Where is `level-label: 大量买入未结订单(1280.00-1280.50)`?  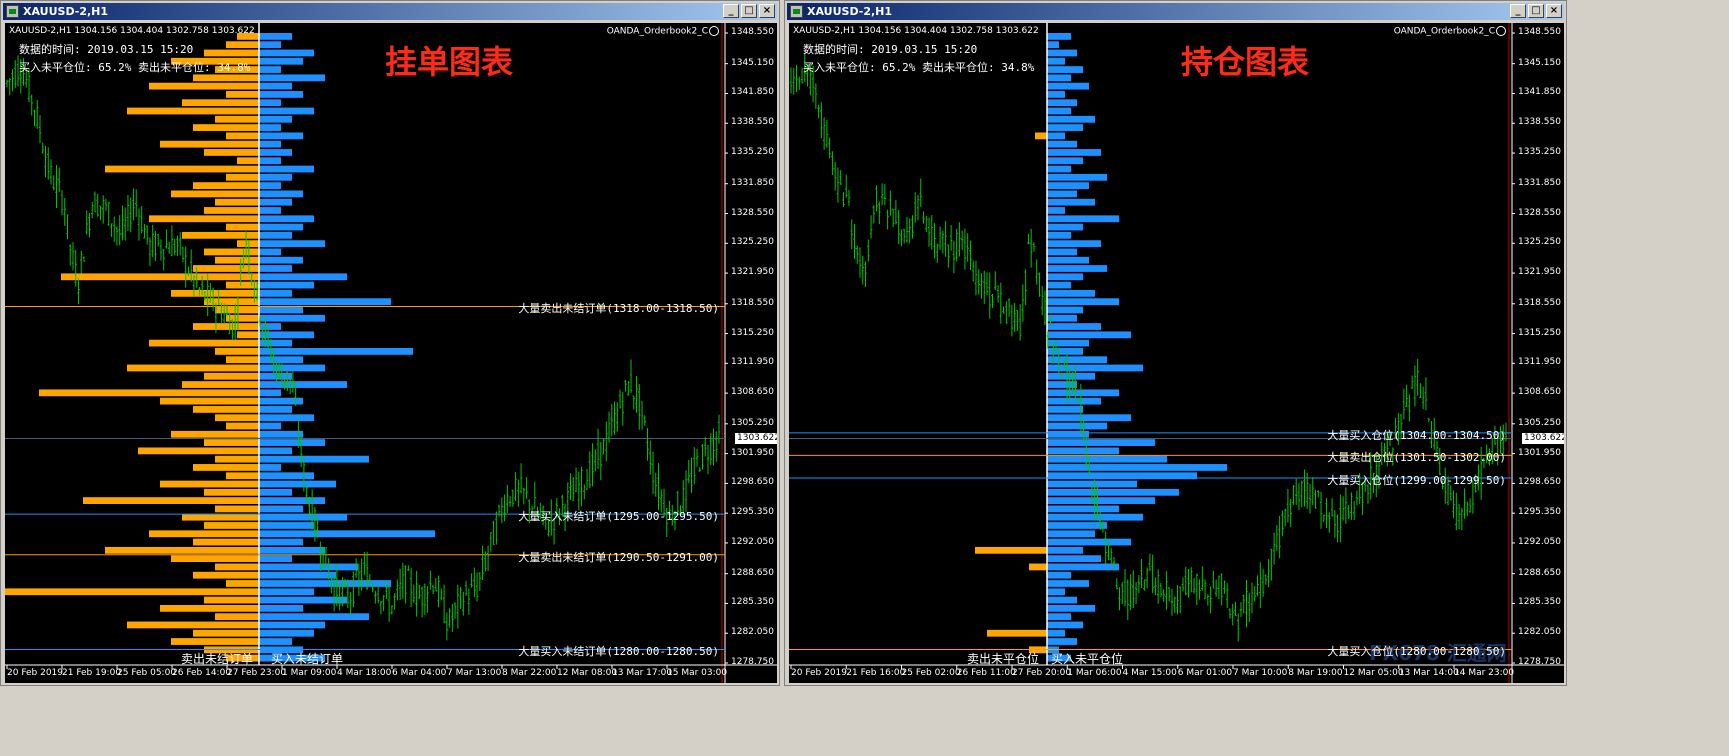
level-label: 大量买入未结订单(1280.00-1280.50) is located at coordinates (618, 652).